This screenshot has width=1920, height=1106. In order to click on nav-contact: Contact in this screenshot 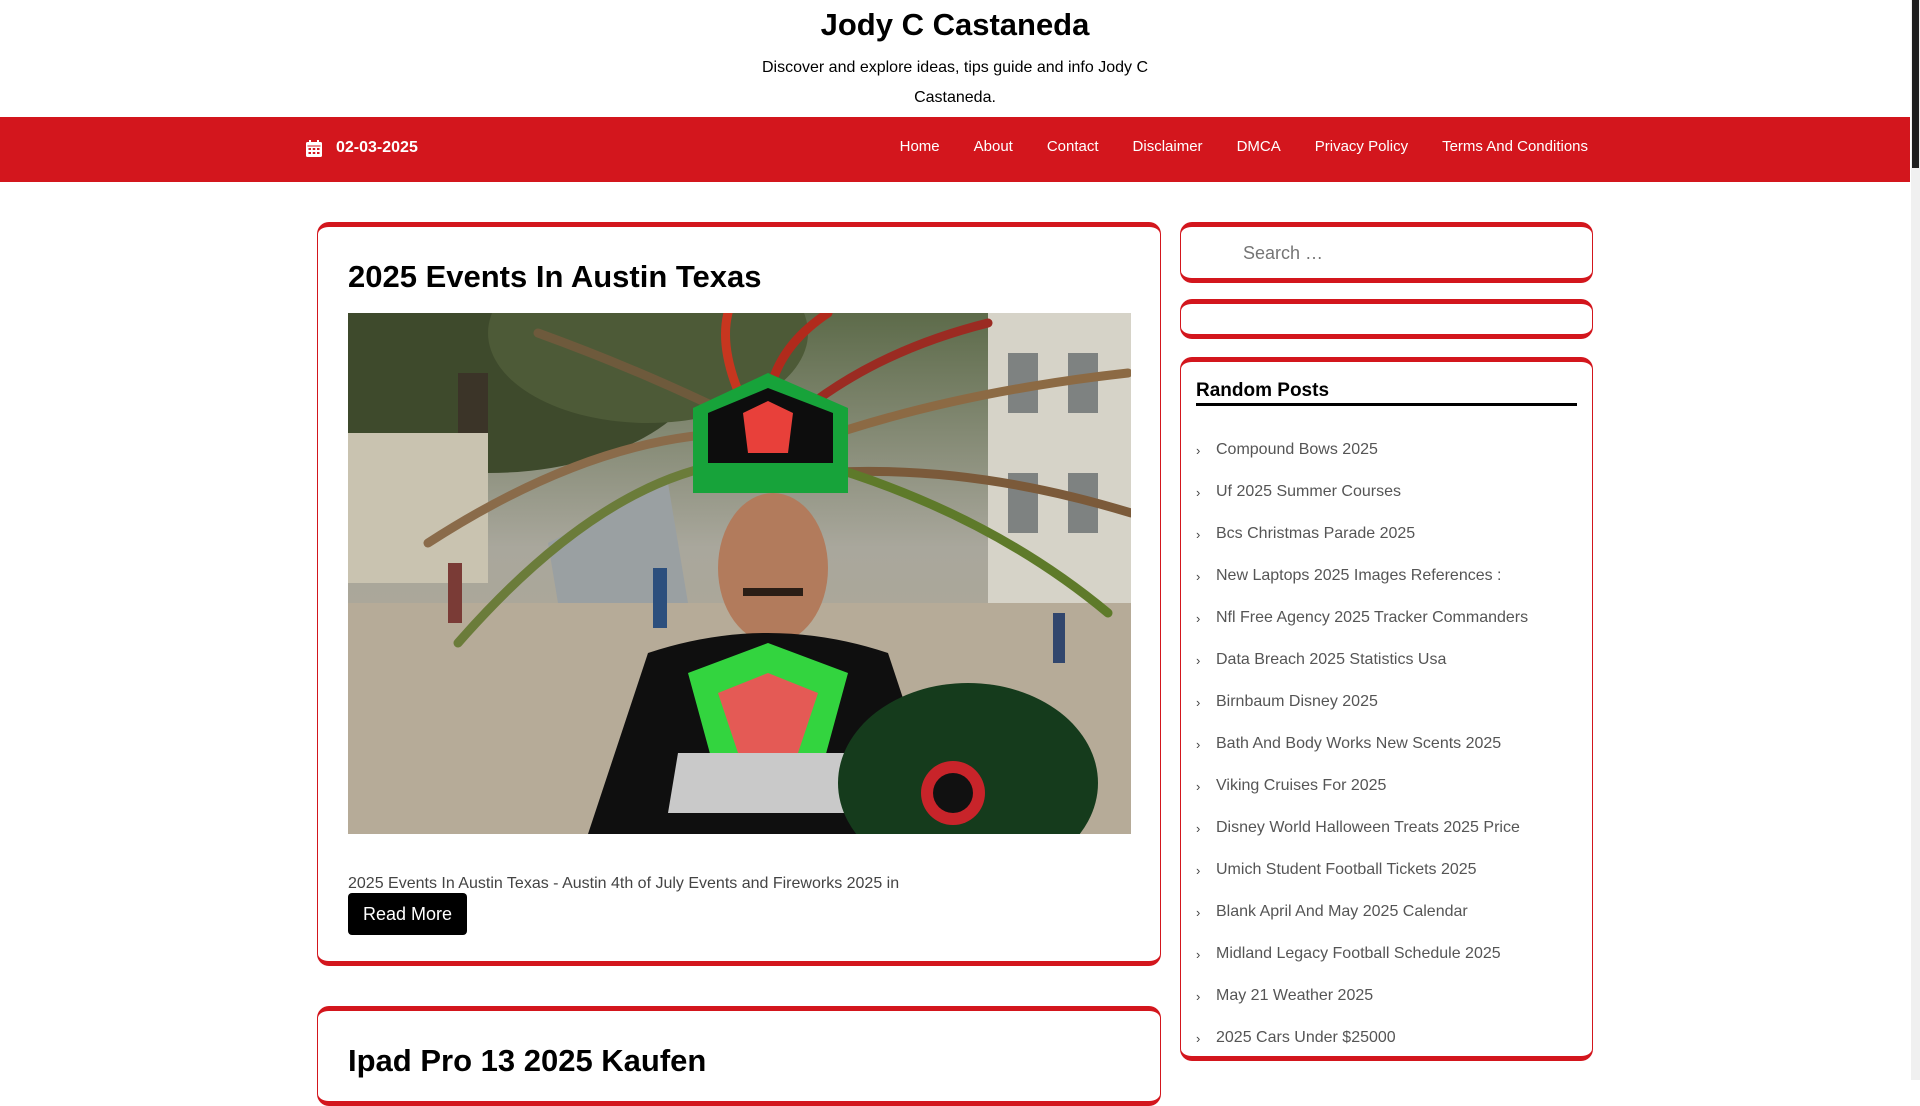, I will do `click(1073, 146)`.